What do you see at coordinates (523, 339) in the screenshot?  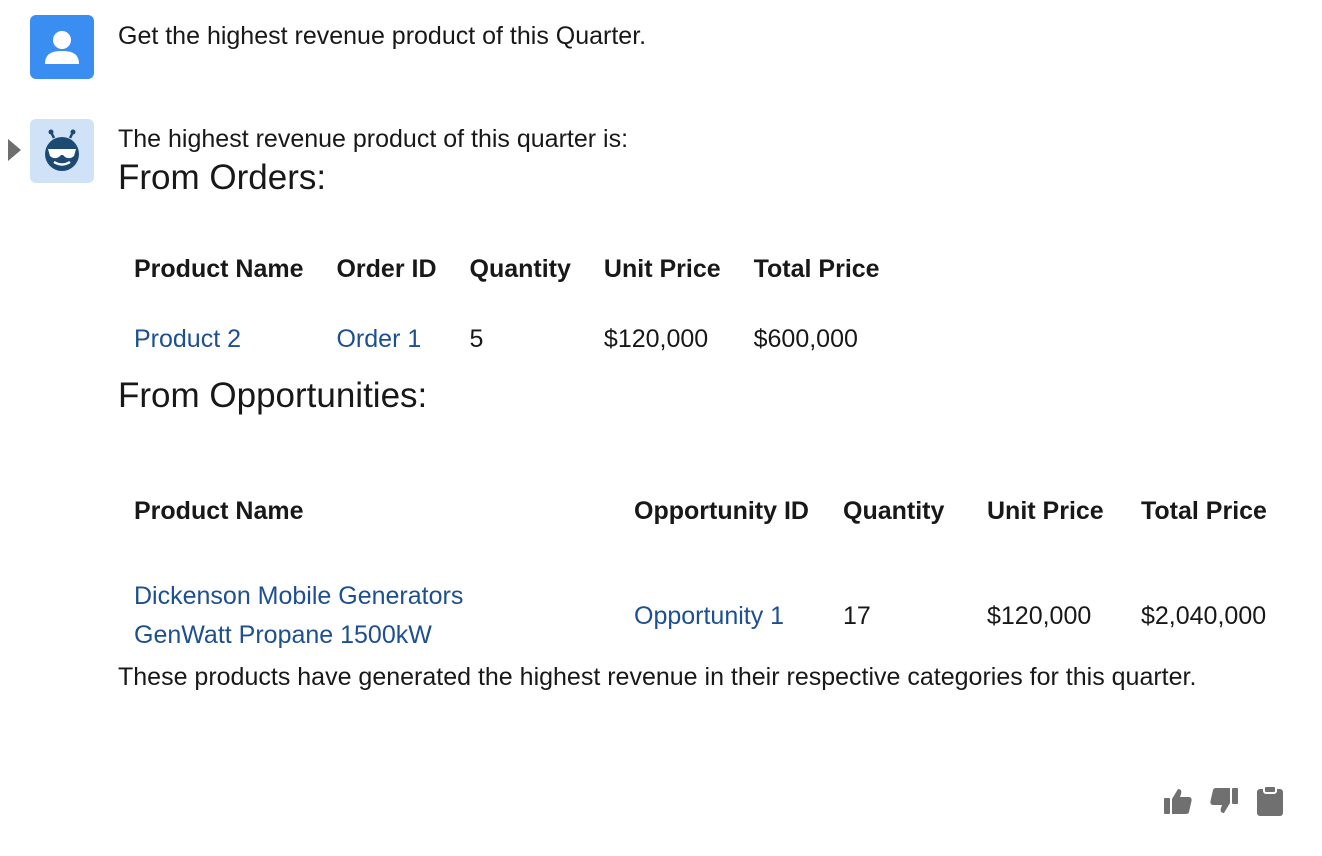 I see `table-row: Product 2 Order 1 5 $120,000 $600,000` at bounding box center [523, 339].